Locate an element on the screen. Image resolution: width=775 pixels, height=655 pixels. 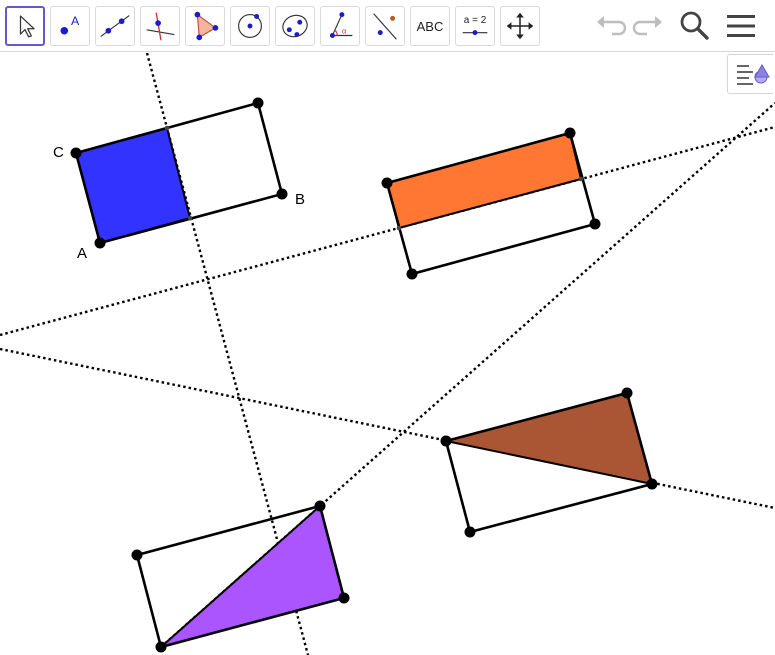
conic-tool is located at coordinates (295, 26).